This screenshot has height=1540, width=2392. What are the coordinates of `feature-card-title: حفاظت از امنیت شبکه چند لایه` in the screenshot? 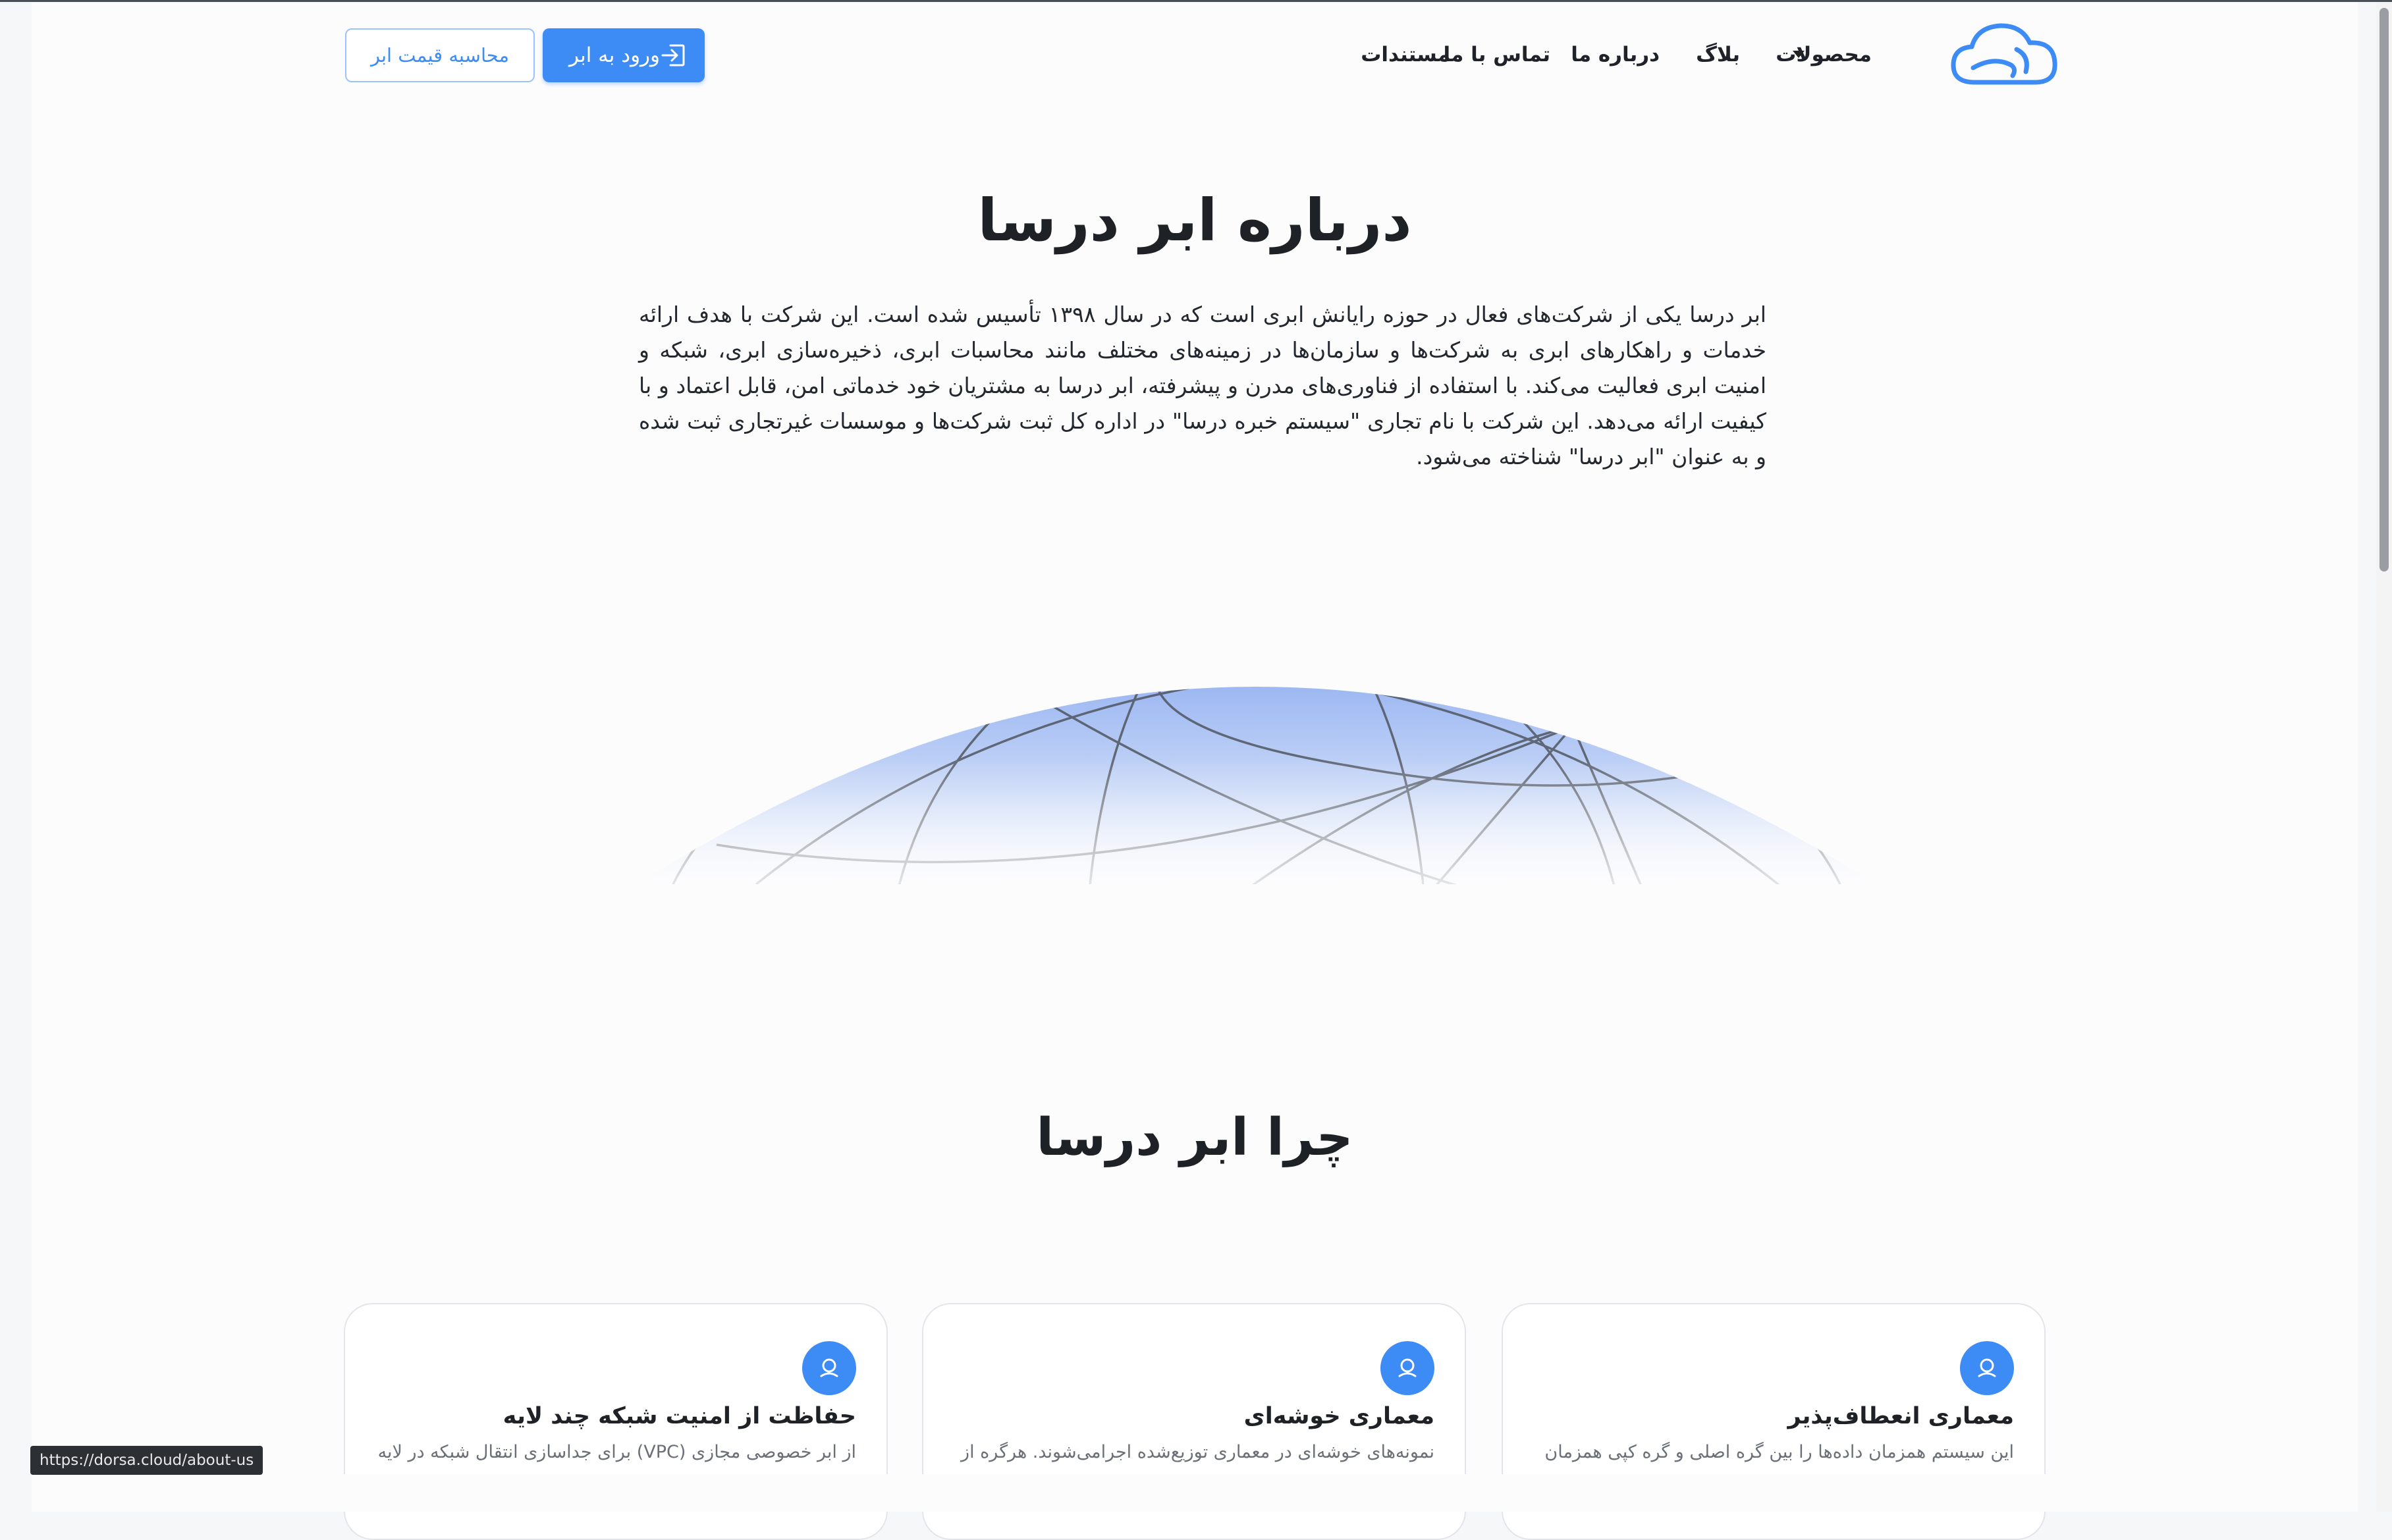 It's located at (679, 1416).